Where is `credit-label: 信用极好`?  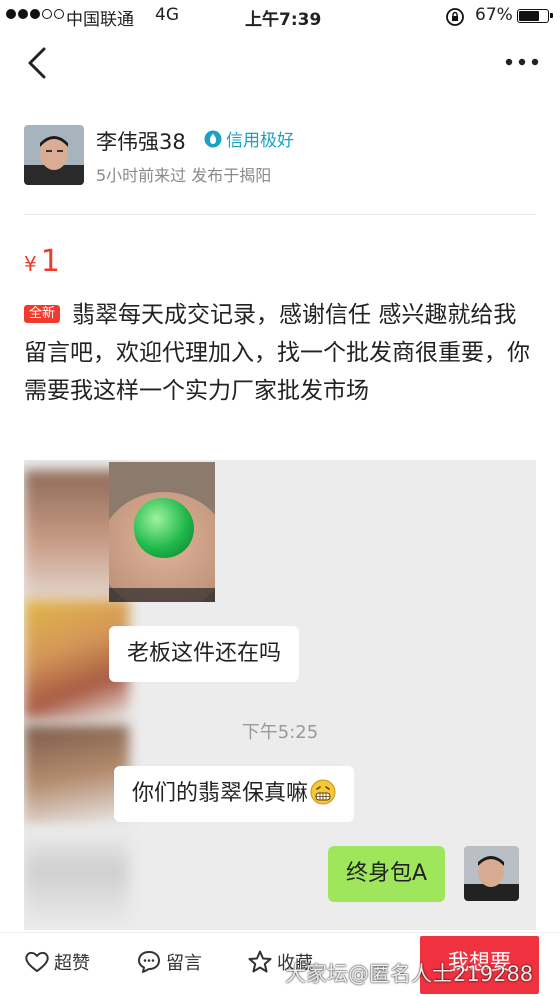 credit-label: 信用极好 is located at coordinates (260, 141).